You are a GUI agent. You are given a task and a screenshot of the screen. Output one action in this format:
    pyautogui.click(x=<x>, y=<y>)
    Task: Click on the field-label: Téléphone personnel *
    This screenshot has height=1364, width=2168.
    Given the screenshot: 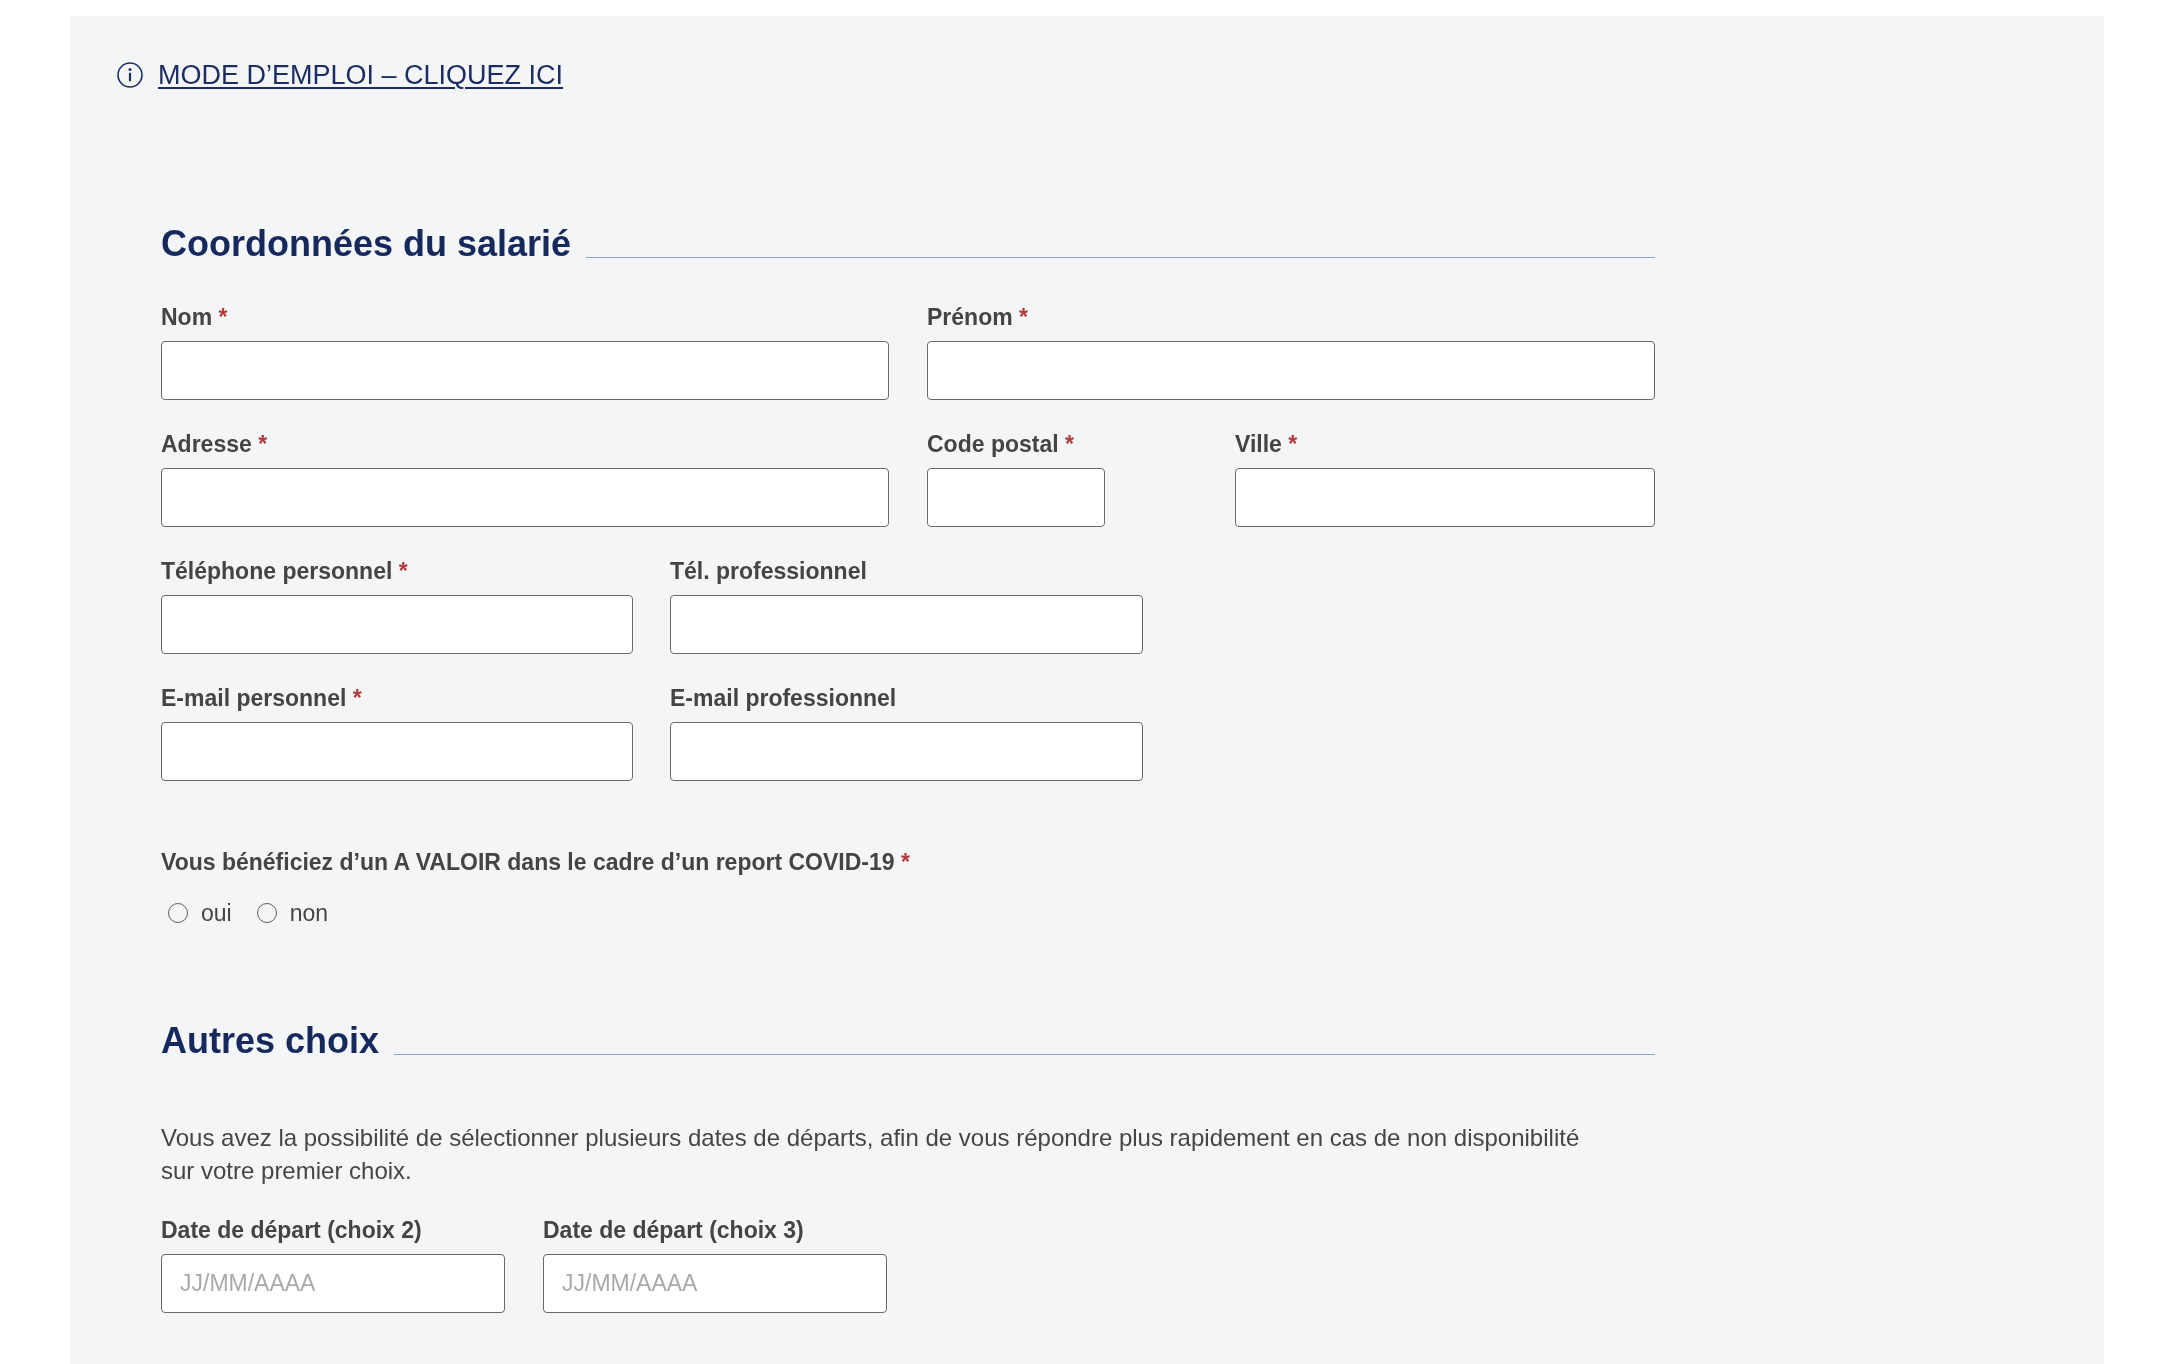 What is the action you would take?
    pyautogui.click(x=284, y=571)
    